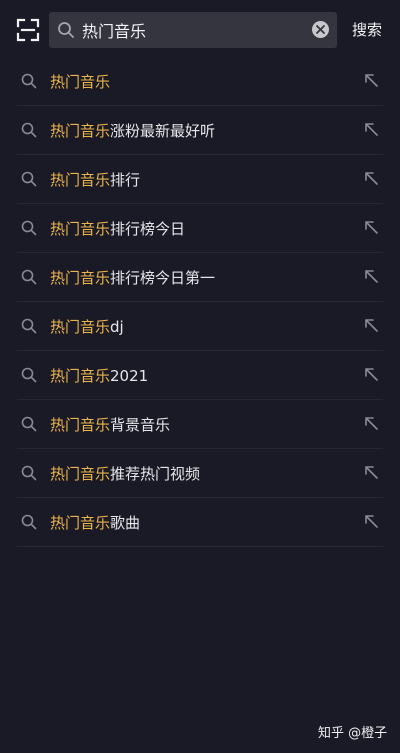 This screenshot has height=753, width=400. Describe the element at coordinates (148, 229) in the screenshot. I see `suggestion-rest: 排行榜今日` at that location.